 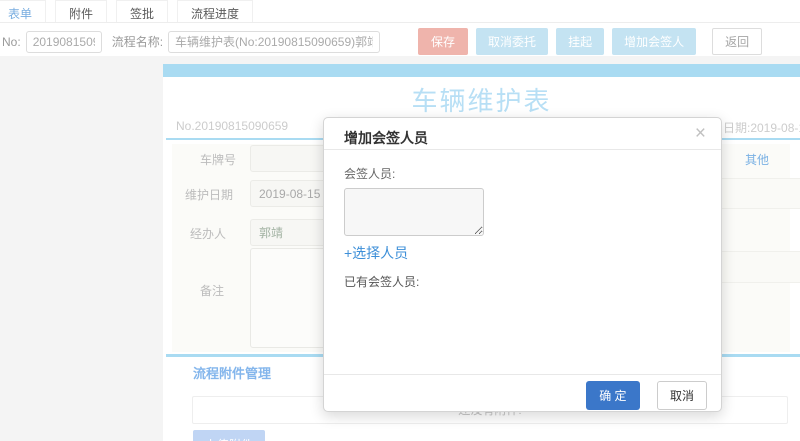 What do you see at coordinates (229, 435) in the screenshot?
I see `upload-attachment-button: 上传附件` at bounding box center [229, 435].